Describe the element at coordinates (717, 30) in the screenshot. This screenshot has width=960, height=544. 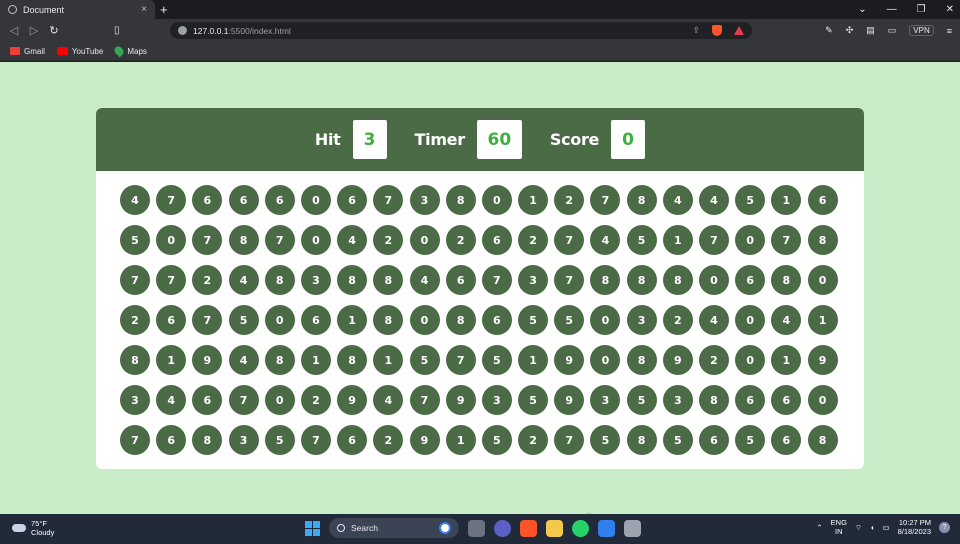
I see `brave-shield-icon` at that location.